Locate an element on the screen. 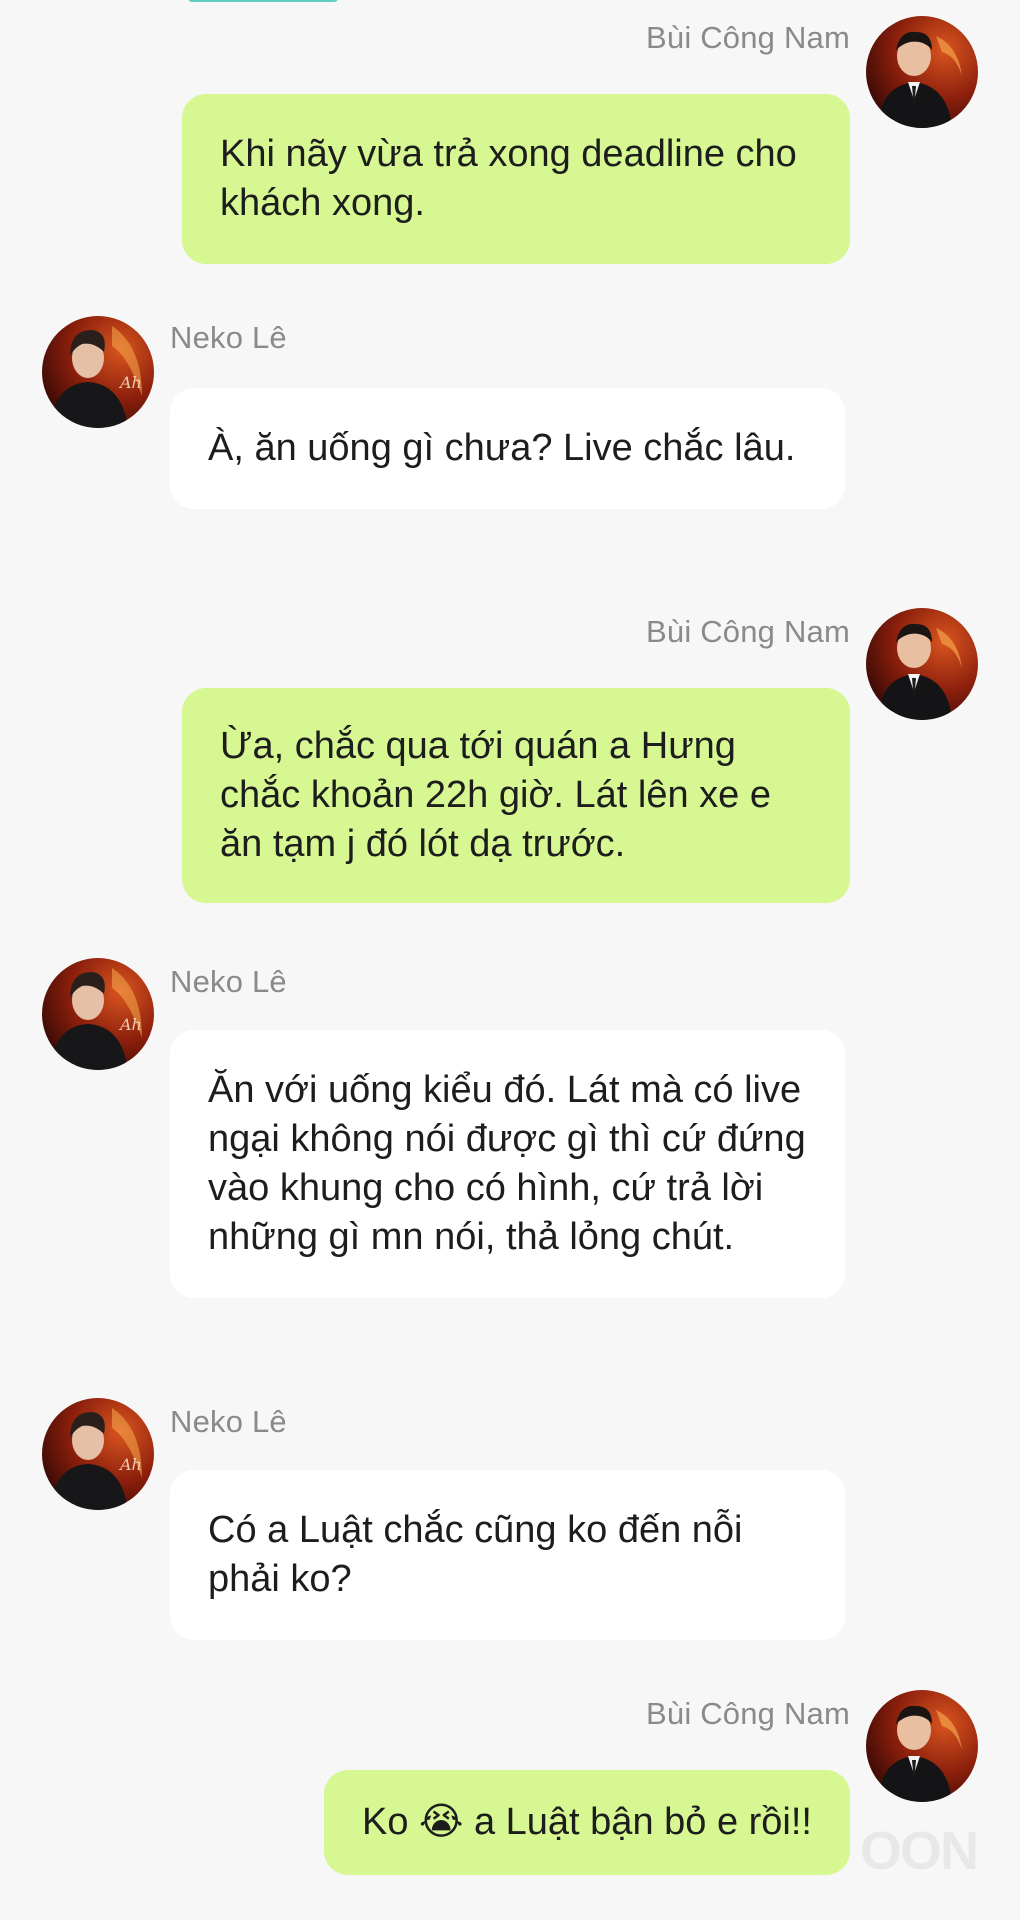 The image size is (1020, 1920). message-bubble: À, ăn uống gì chưa? Live chắc lâu. is located at coordinates (507, 448).